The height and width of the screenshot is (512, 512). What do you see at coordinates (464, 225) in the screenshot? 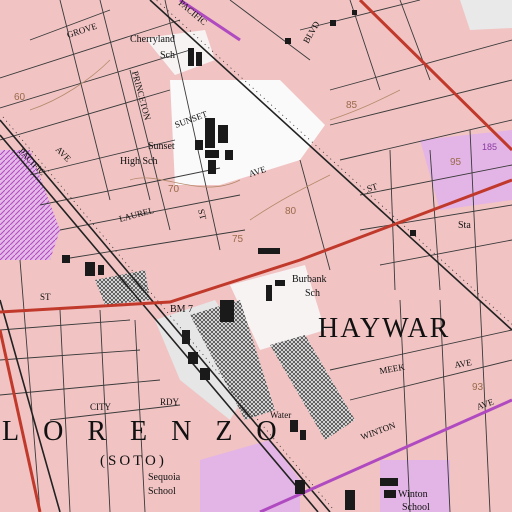
I see `label-station: Sta` at bounding box center [464, 225].